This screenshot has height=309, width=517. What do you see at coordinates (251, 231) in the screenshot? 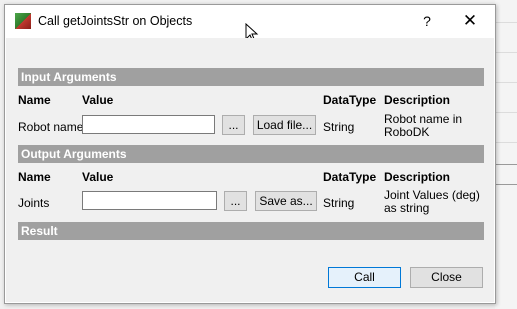
I see `result-header: Result` at bounding box center [251, 231].